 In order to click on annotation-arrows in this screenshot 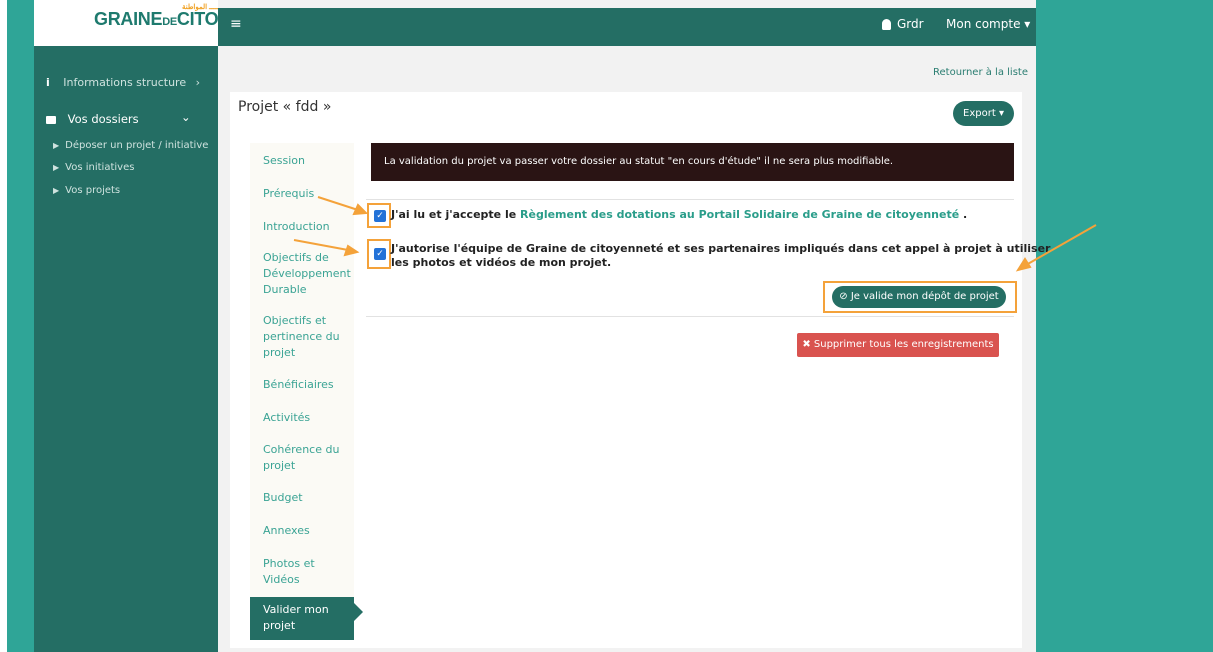, I will do `click(695, 234)`.